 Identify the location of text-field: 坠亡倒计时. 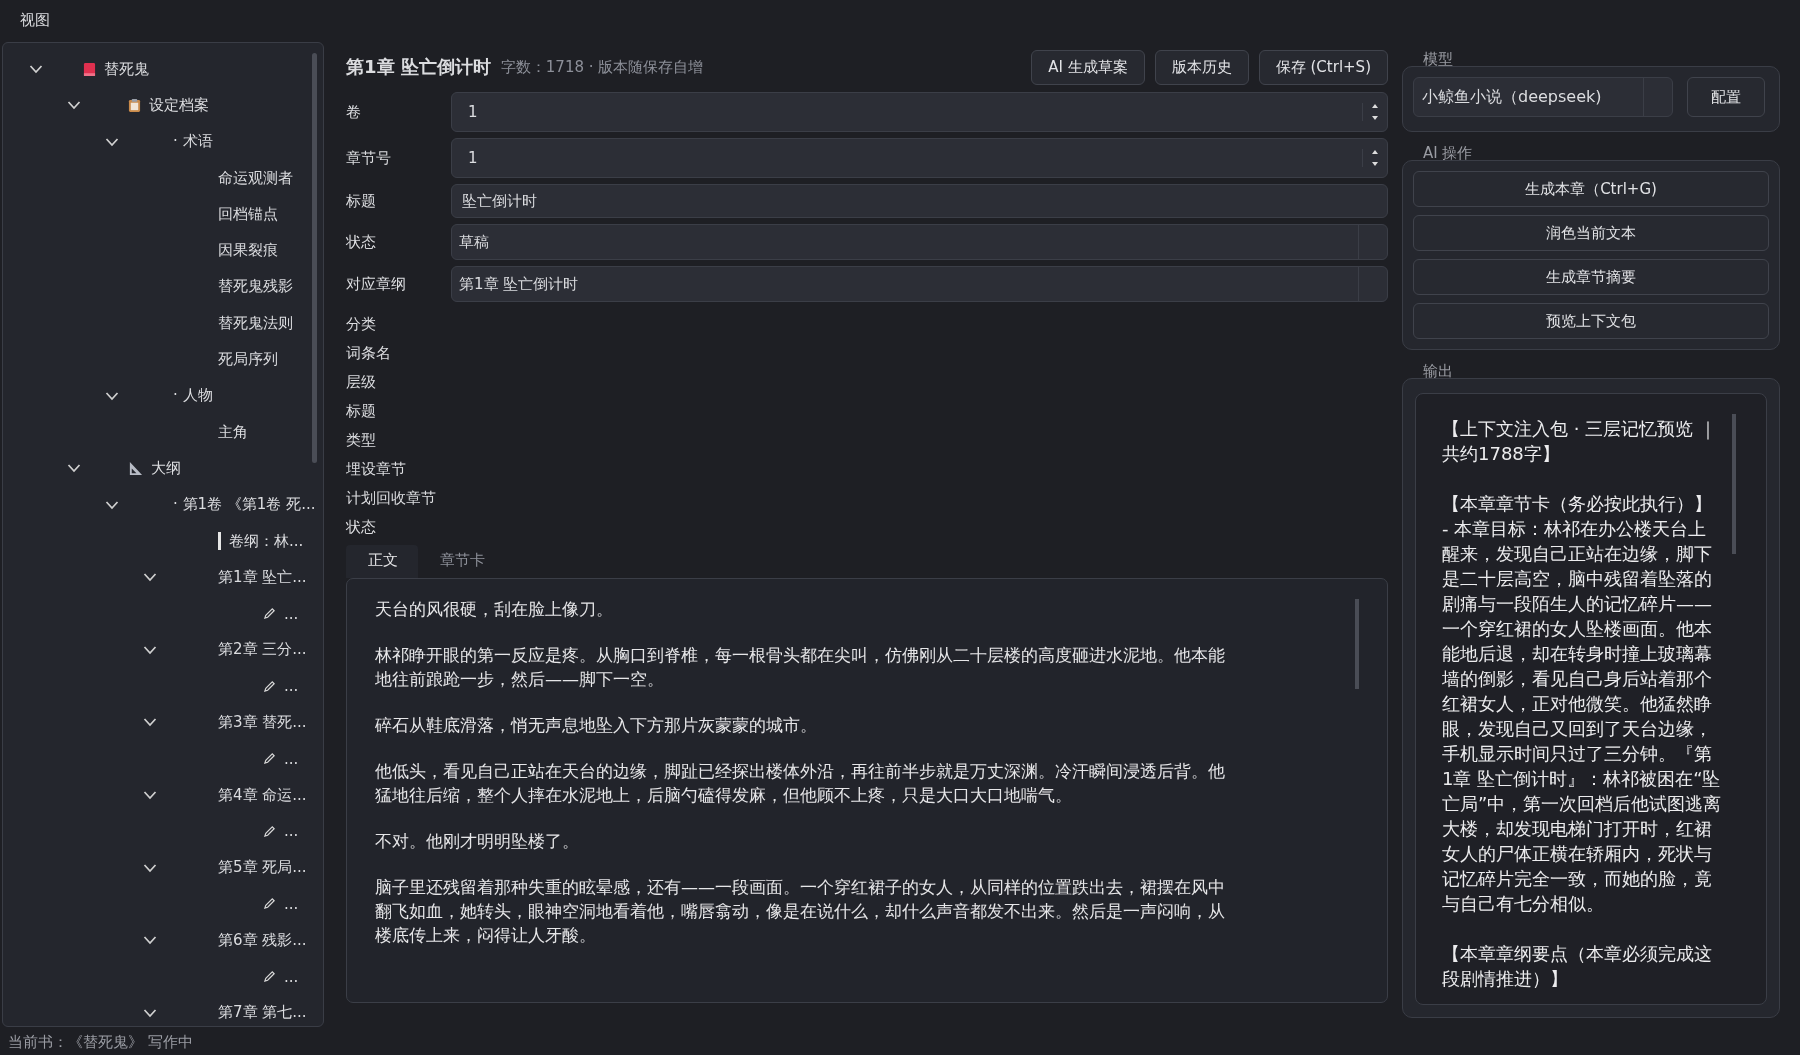
(919, 201).